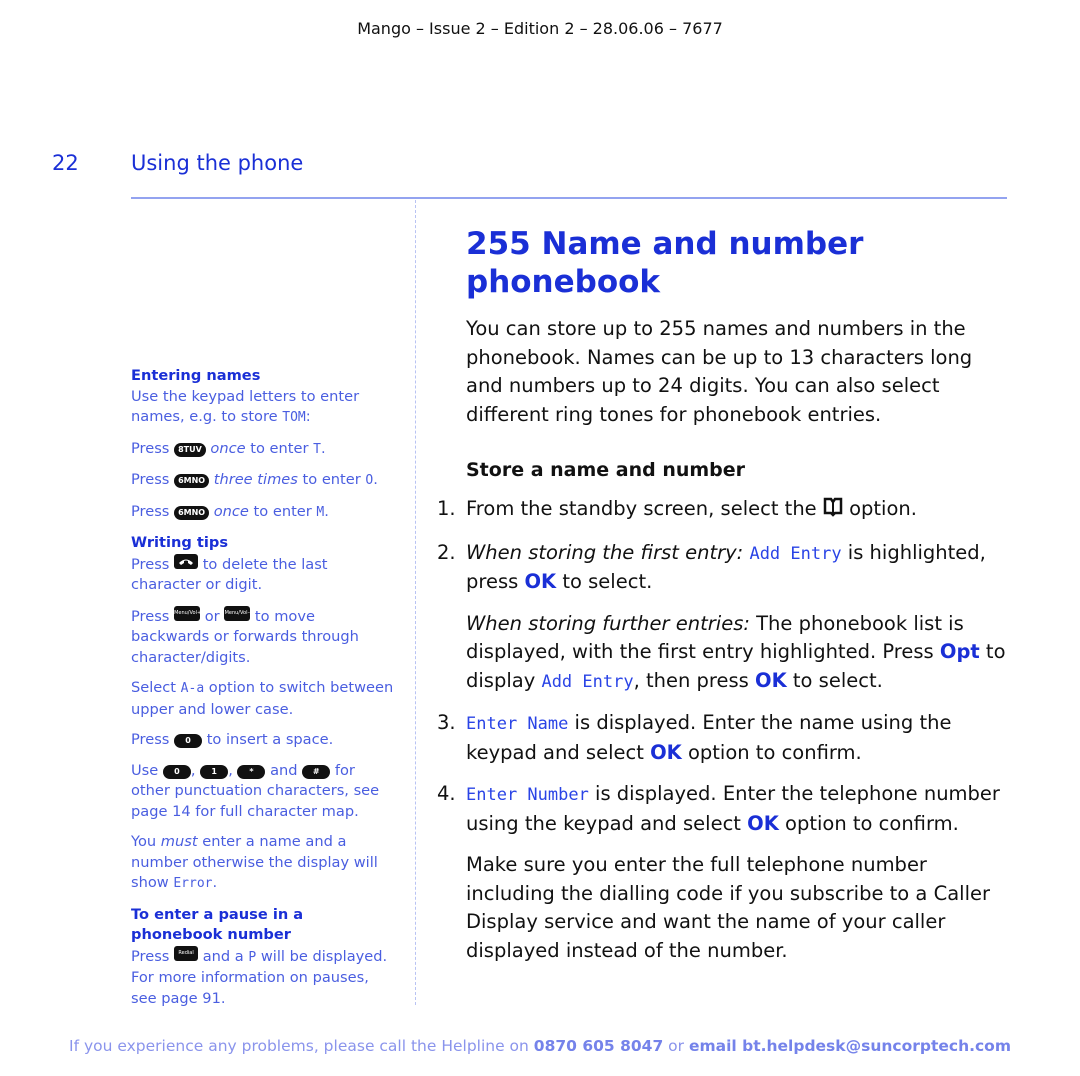  I want to click on end-call-key-icon, so click(186, 561).